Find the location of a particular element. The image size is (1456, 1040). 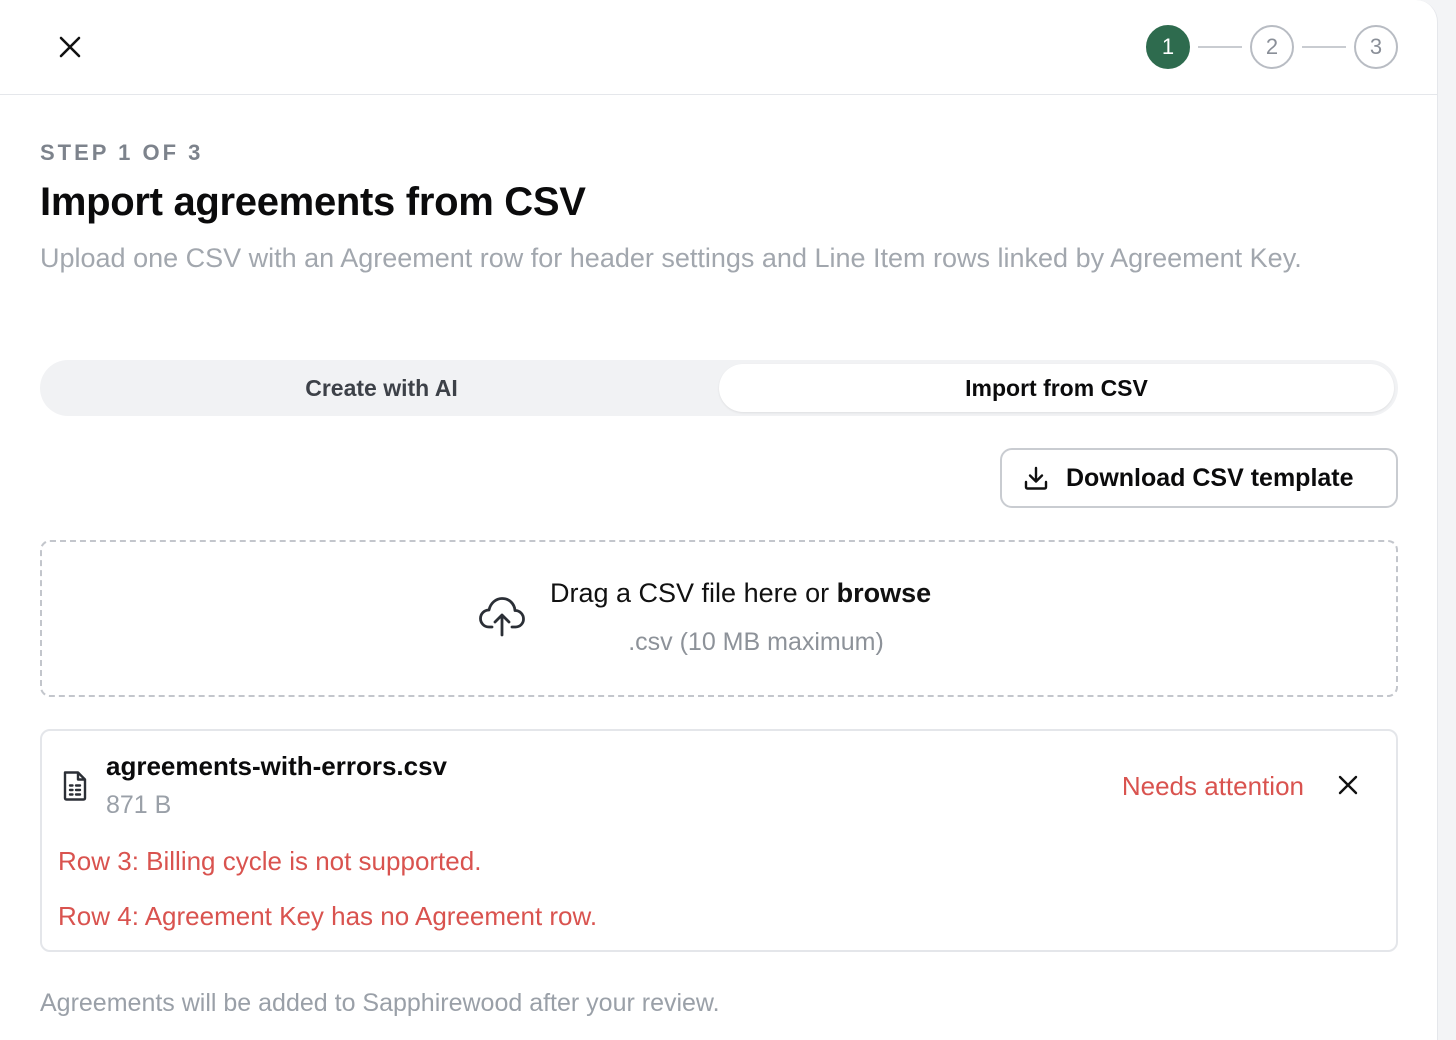

dialog-header: 1 2 3 is located at coordinates (719, 47).